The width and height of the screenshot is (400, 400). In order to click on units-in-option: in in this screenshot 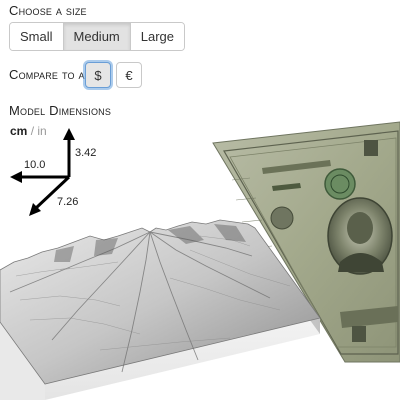, I will do `click(41, 131)`.